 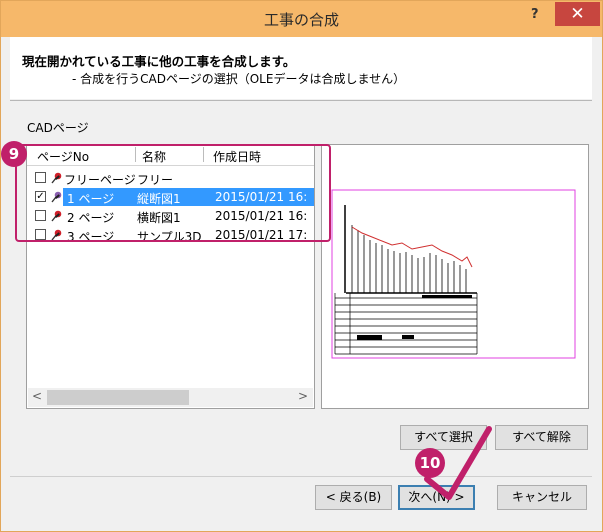 What do you see at coordinates (239, 79) in the screenshot?
I see `header-subtitle: - 合成を行うCADページの選択（OLEデータは合成しません）` at bounding box center [239, 79].